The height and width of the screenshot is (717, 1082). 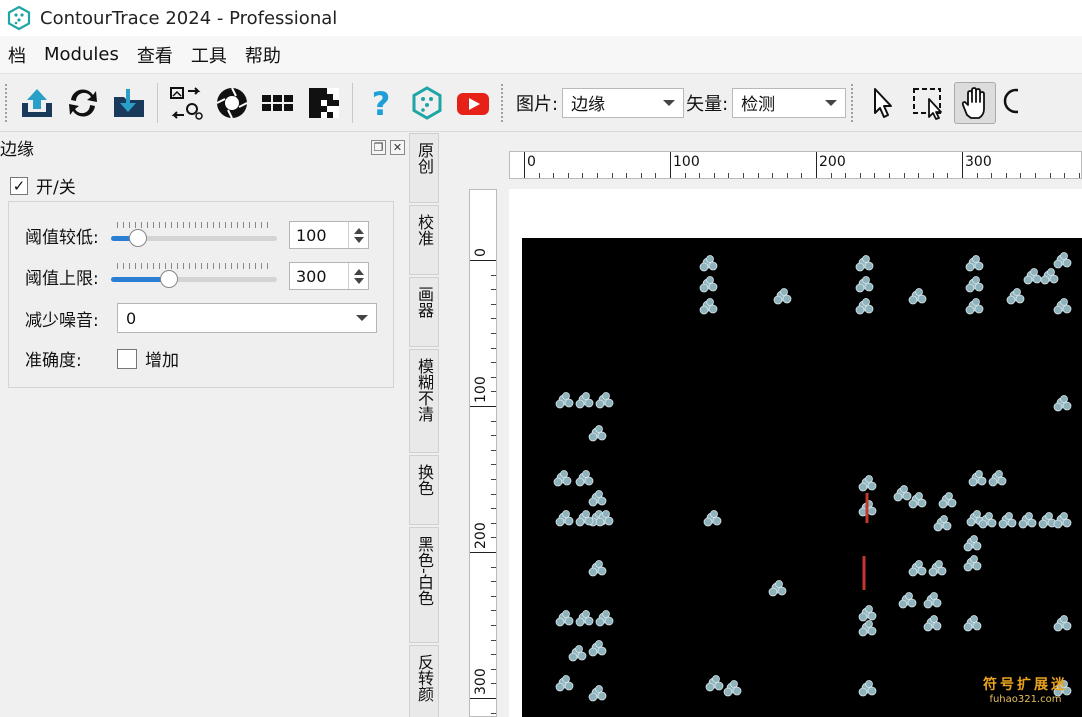 What do you see at coordinates (424, 681) in the screenshot?
I see `tab-invert: 反转颜` at bounding box center [424, 681].